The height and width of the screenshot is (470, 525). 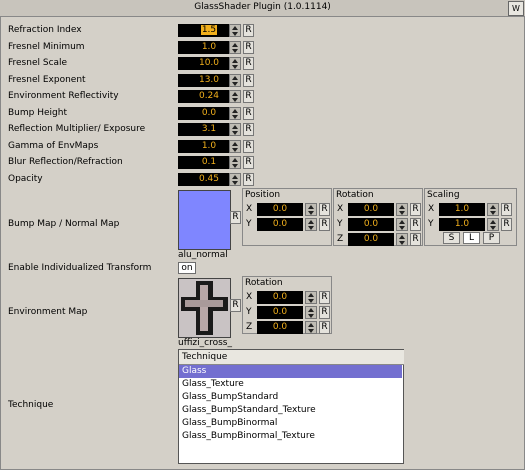 I want to click on env-rotation-z-spinner, so click(x=311, y=327).